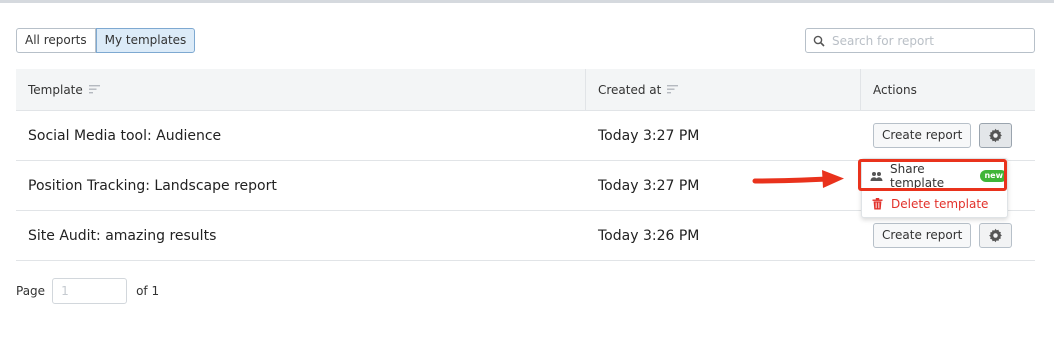 This screenshot has height=337, width=1054. I want to click on table-header: Template Created at Actions, so click(525, 89).